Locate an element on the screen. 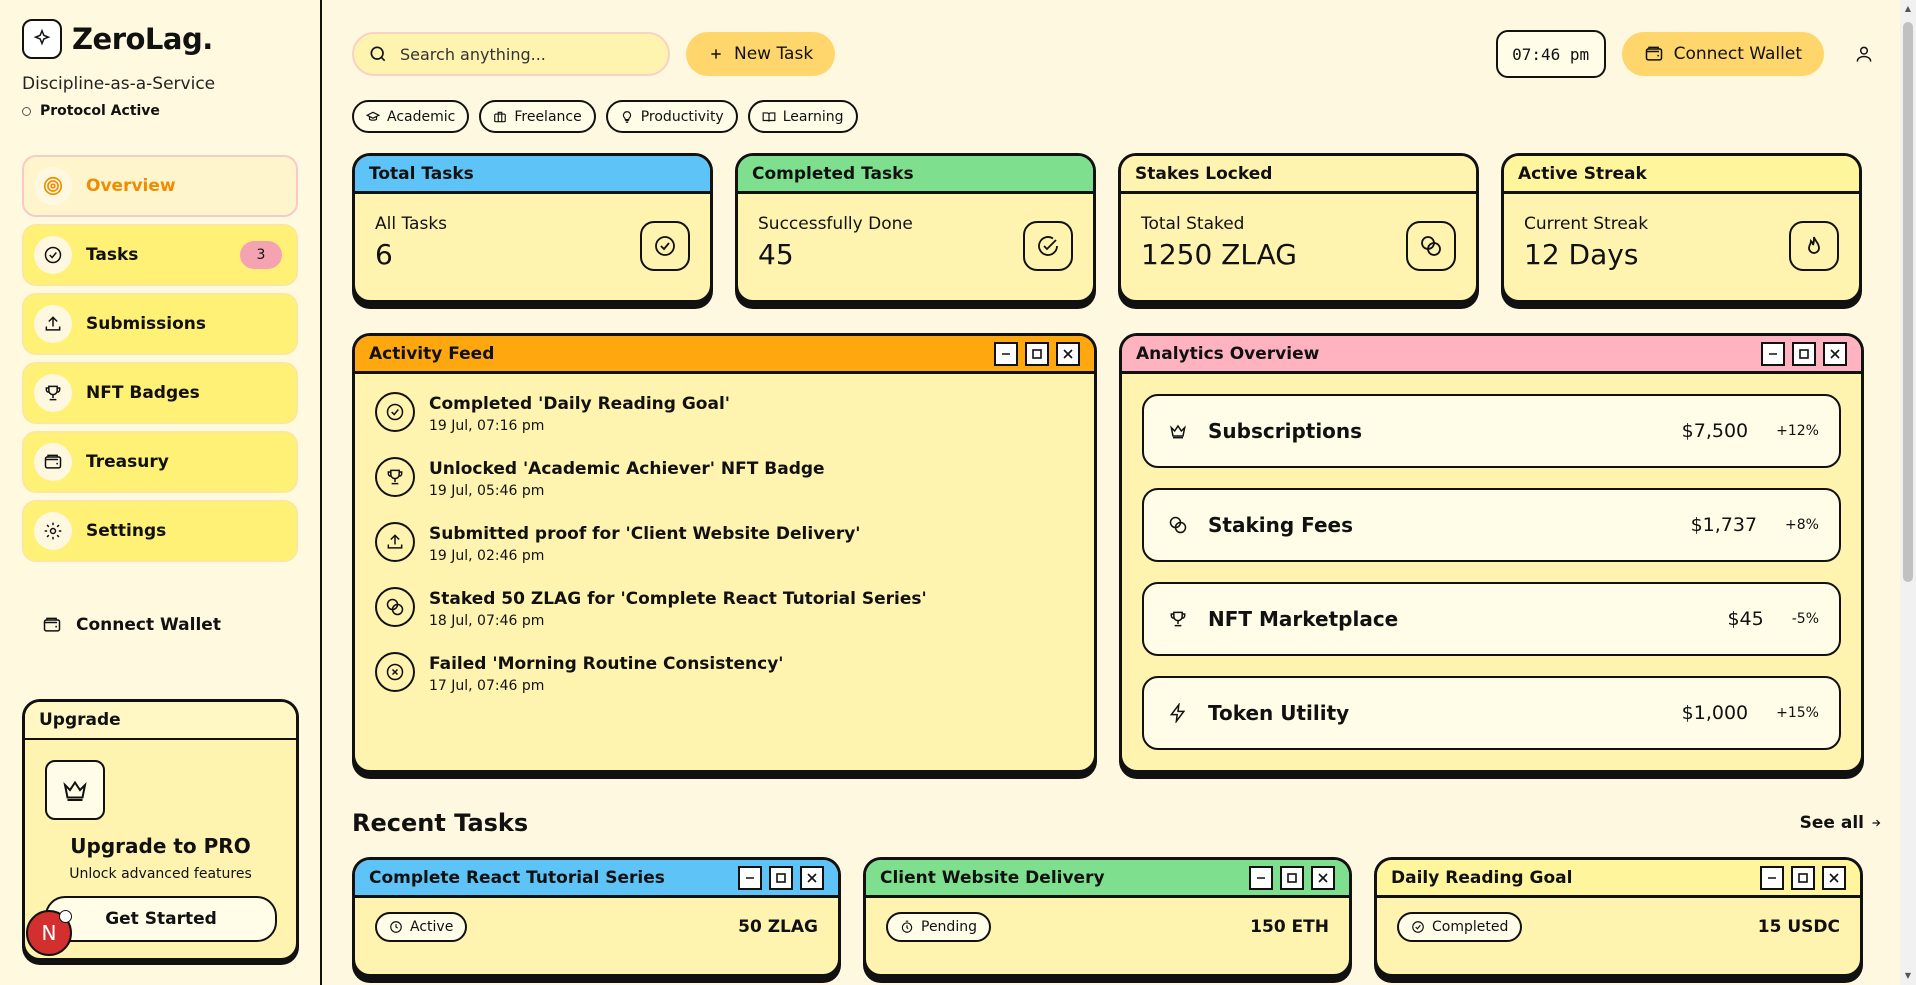  page-scrollbar: ▲ ▼ is located at coordinates (1908, 492).